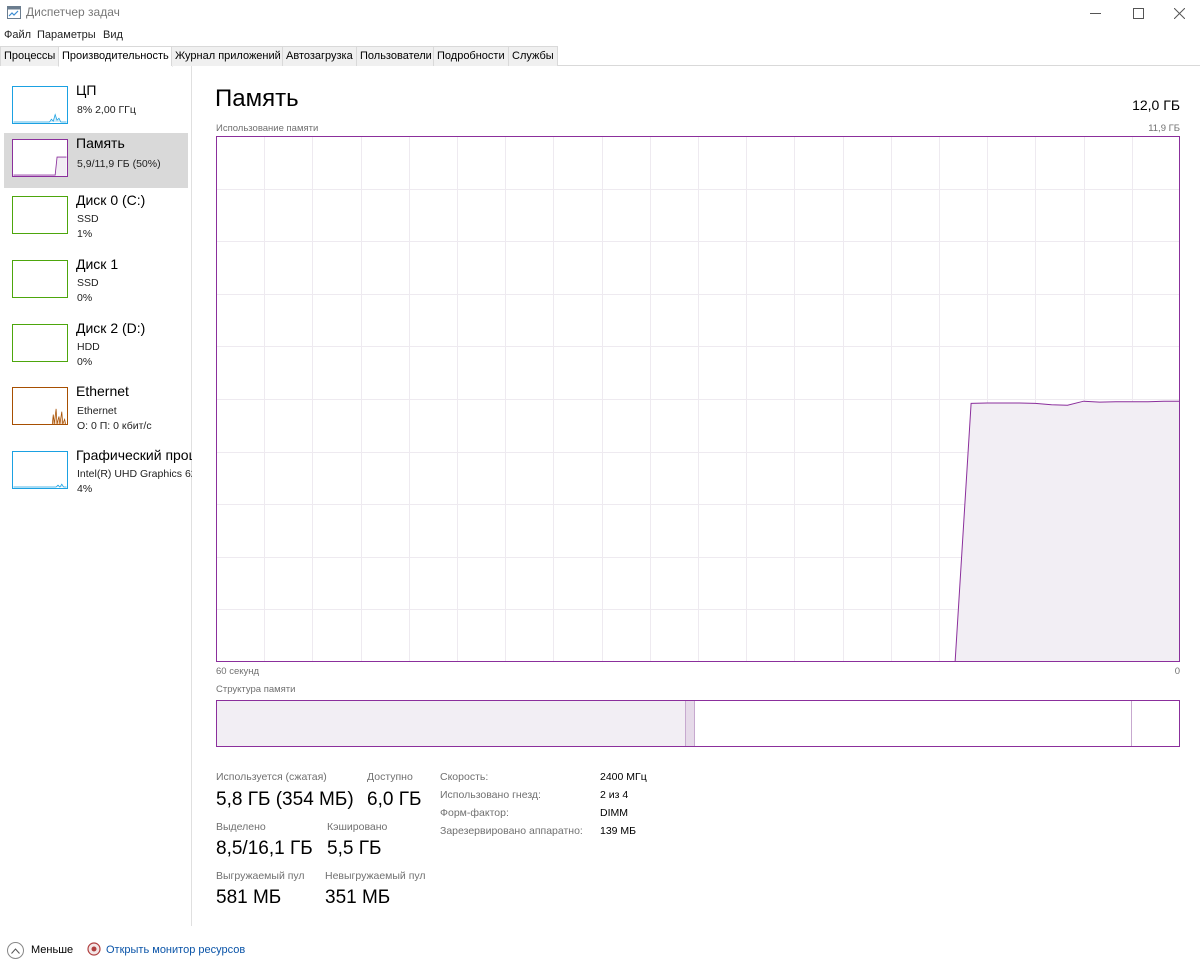 The image size is (1200, 970). Describe the element at coordinates (375, 876) in the screenshot. I see `nonpaged-pool-label: Невыгружаемый пул` at that location.